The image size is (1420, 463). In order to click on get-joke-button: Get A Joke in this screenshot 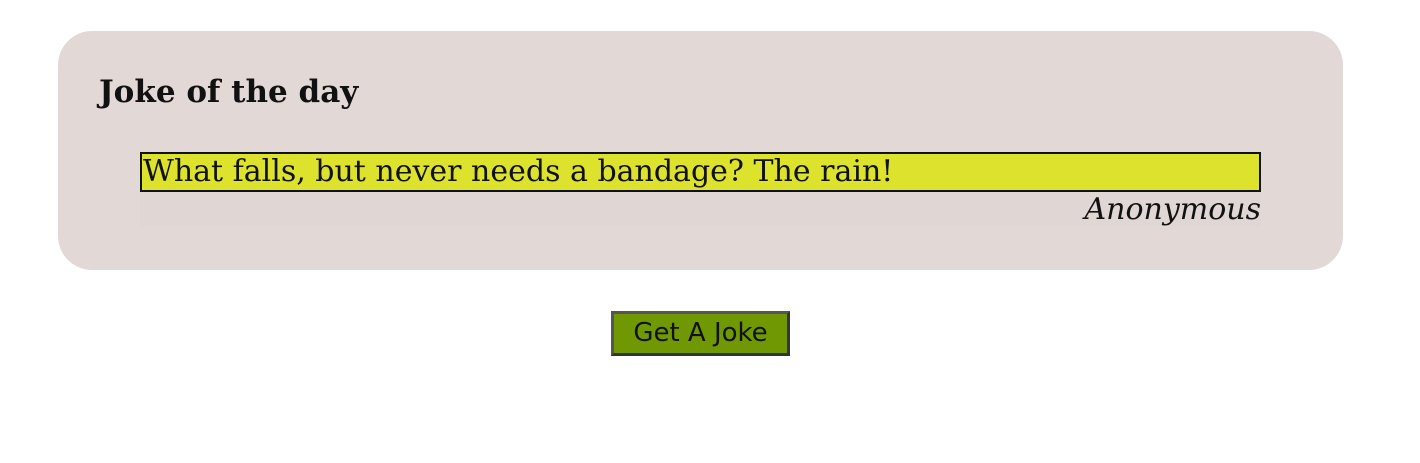, I will do `click(700, 333)`.